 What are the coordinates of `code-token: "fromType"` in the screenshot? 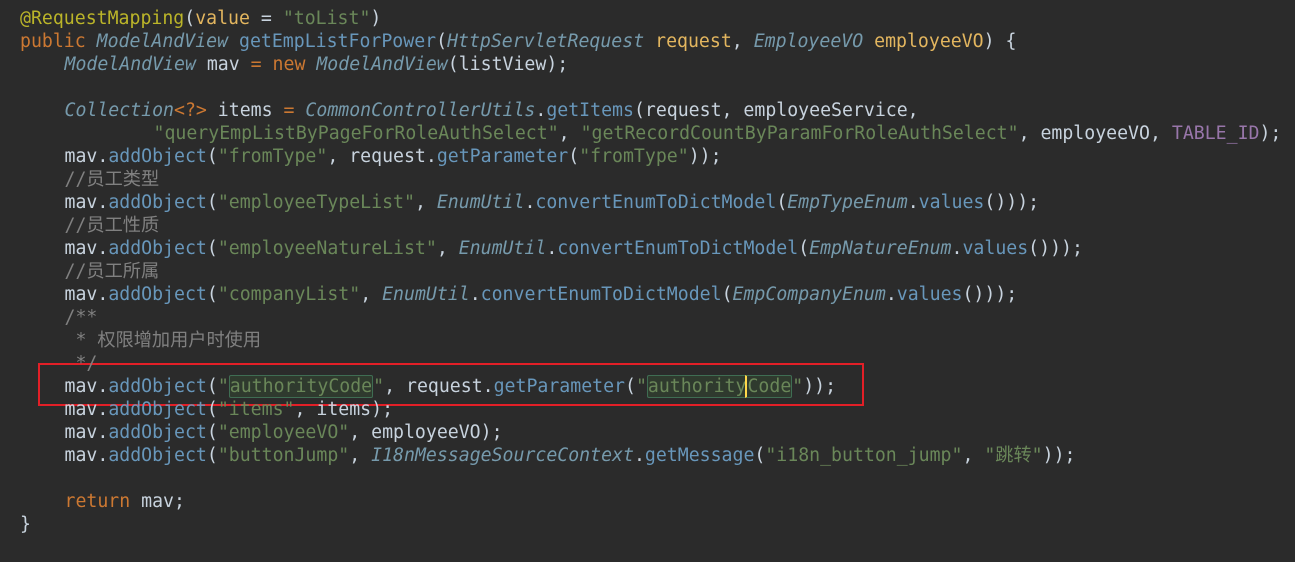 It's located at (272, 156).